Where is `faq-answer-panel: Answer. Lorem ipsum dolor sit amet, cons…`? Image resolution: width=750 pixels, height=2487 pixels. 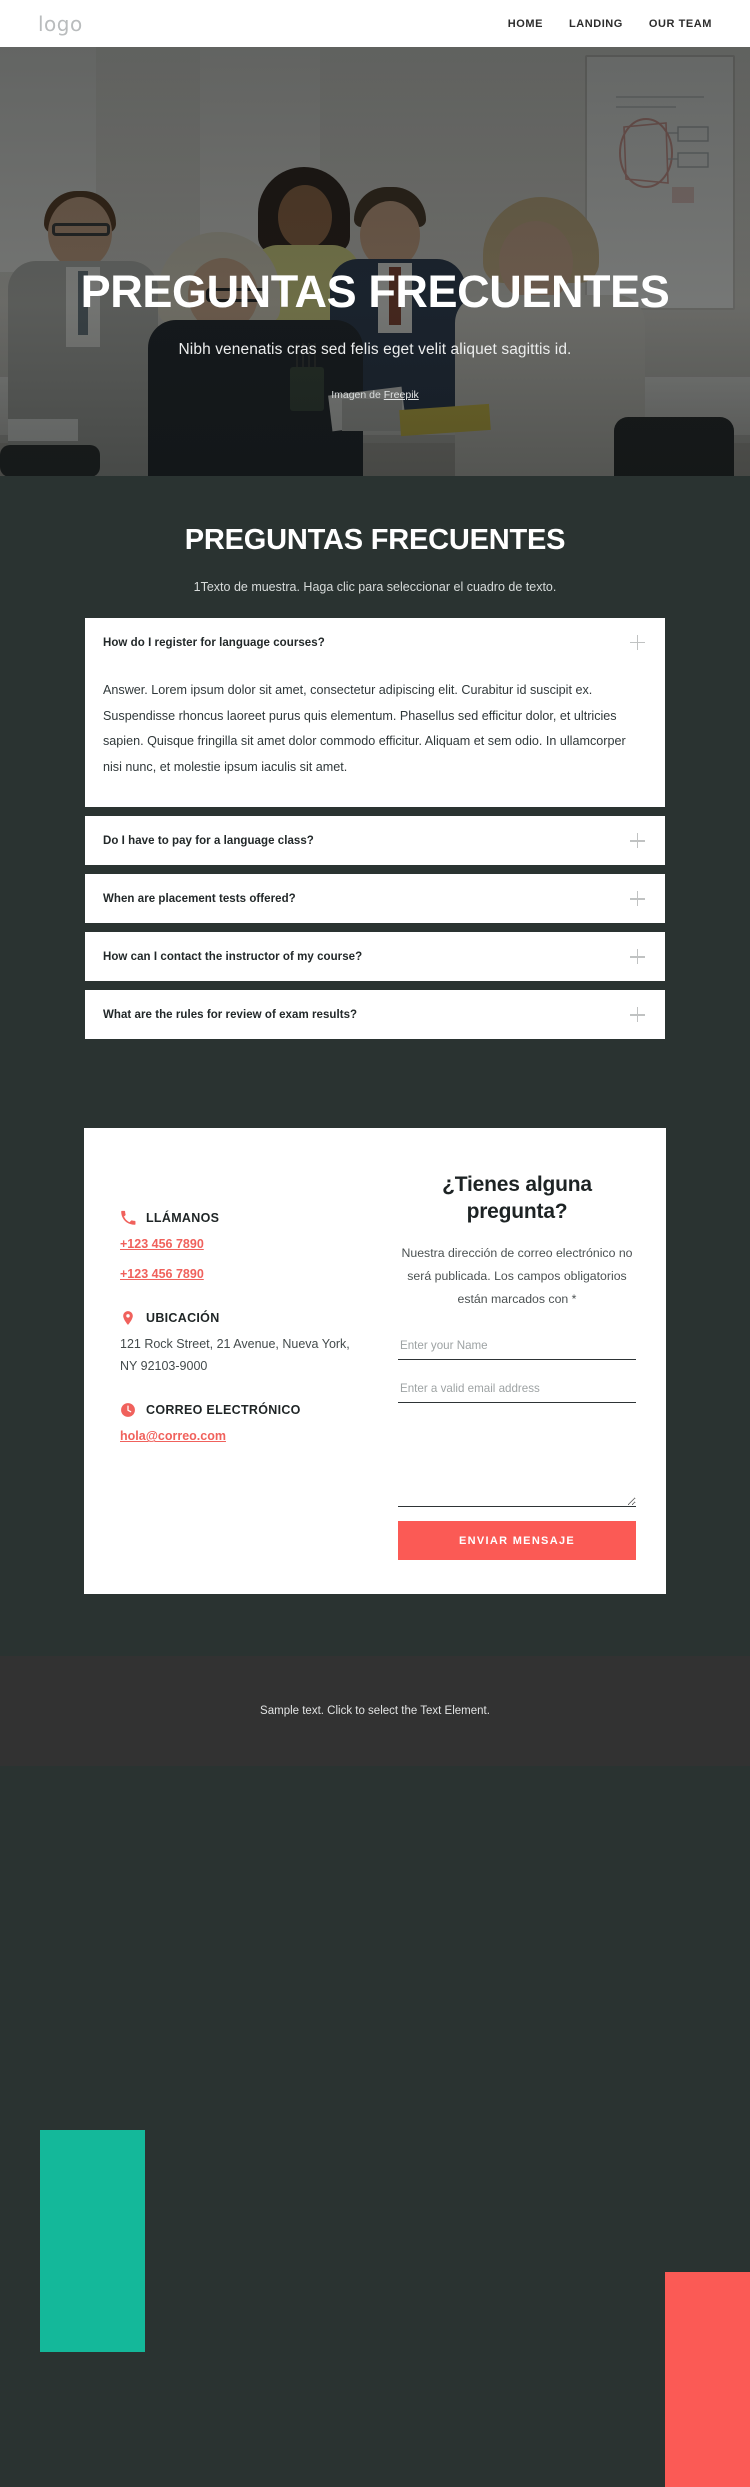 faq-answer-panel: Answer. Lorem ipsum dolor sit amet, cons… is located at coordinates (375, 737).